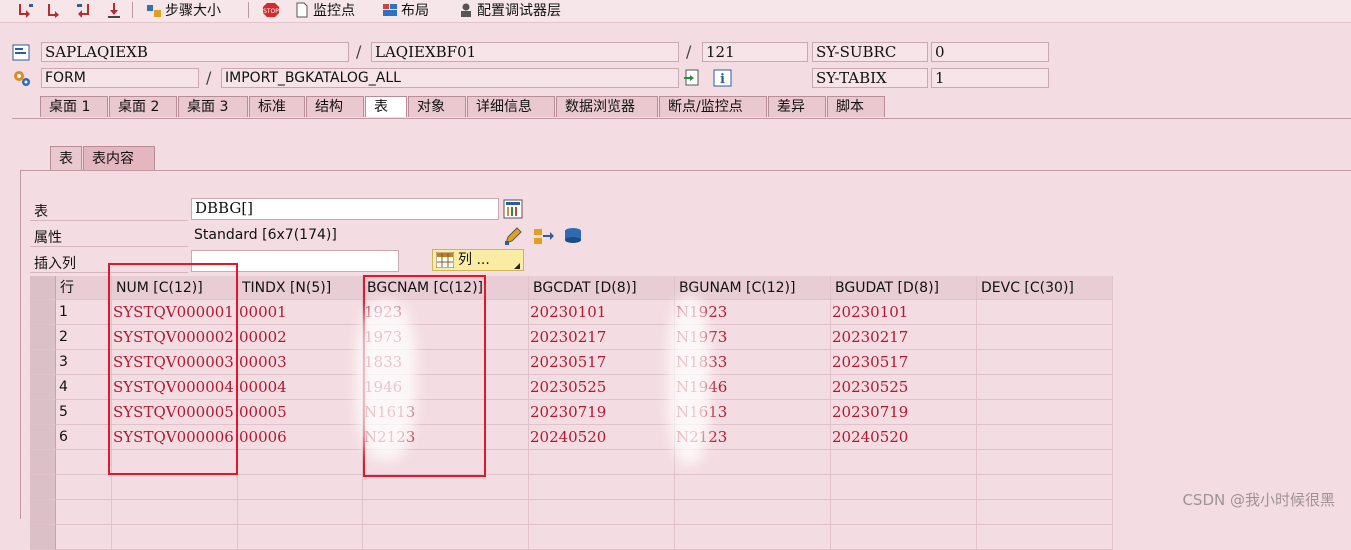  What do you see at coordinates (300, 387) in the screenshot?
I see `table-cell: 00004` at bounding box center [300, 387].